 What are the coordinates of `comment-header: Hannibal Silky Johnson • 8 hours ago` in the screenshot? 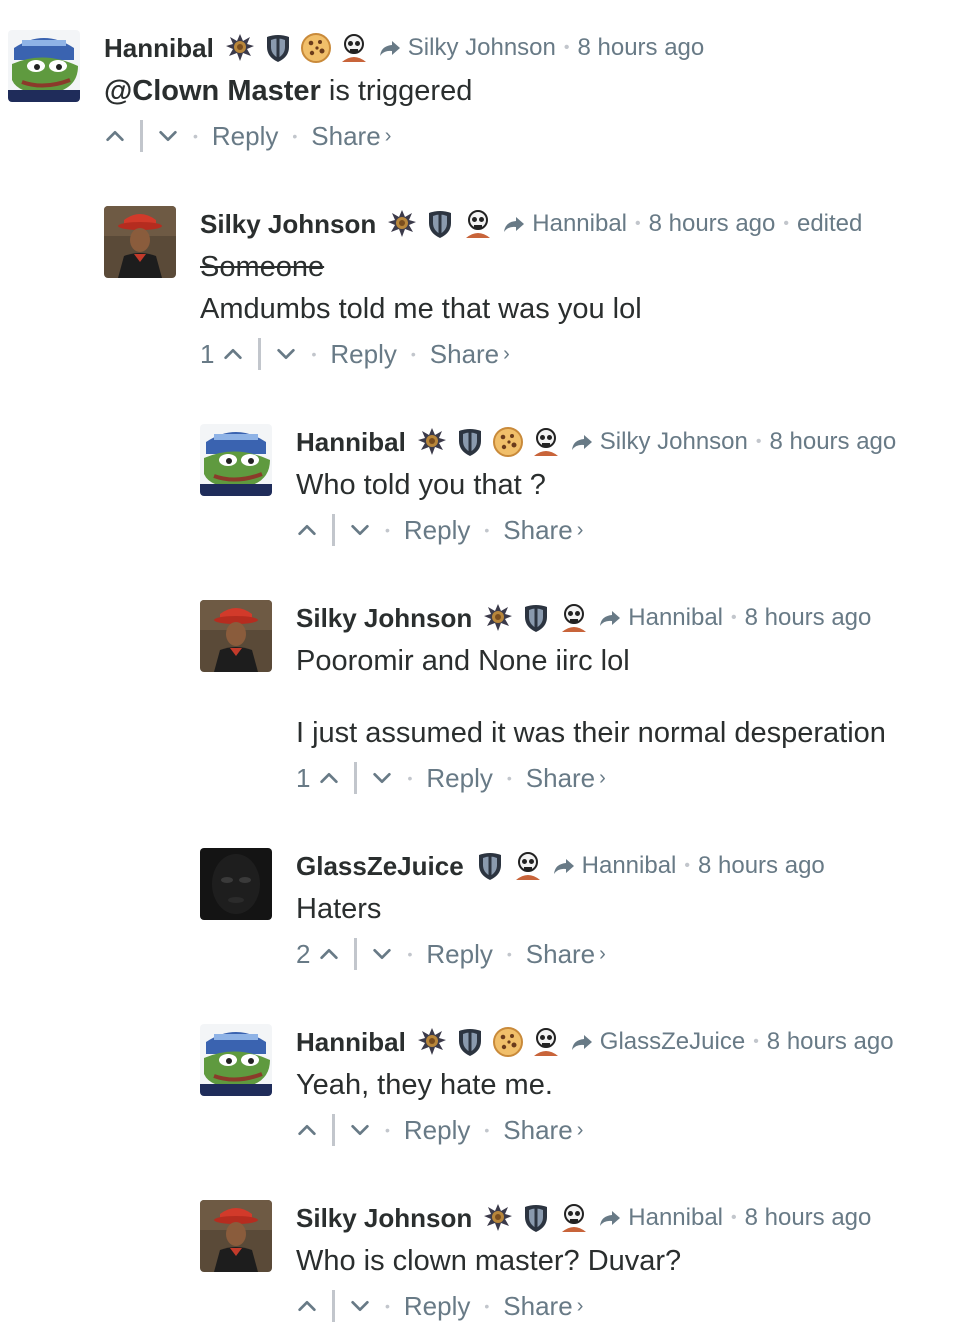 It's located at (484, 48).